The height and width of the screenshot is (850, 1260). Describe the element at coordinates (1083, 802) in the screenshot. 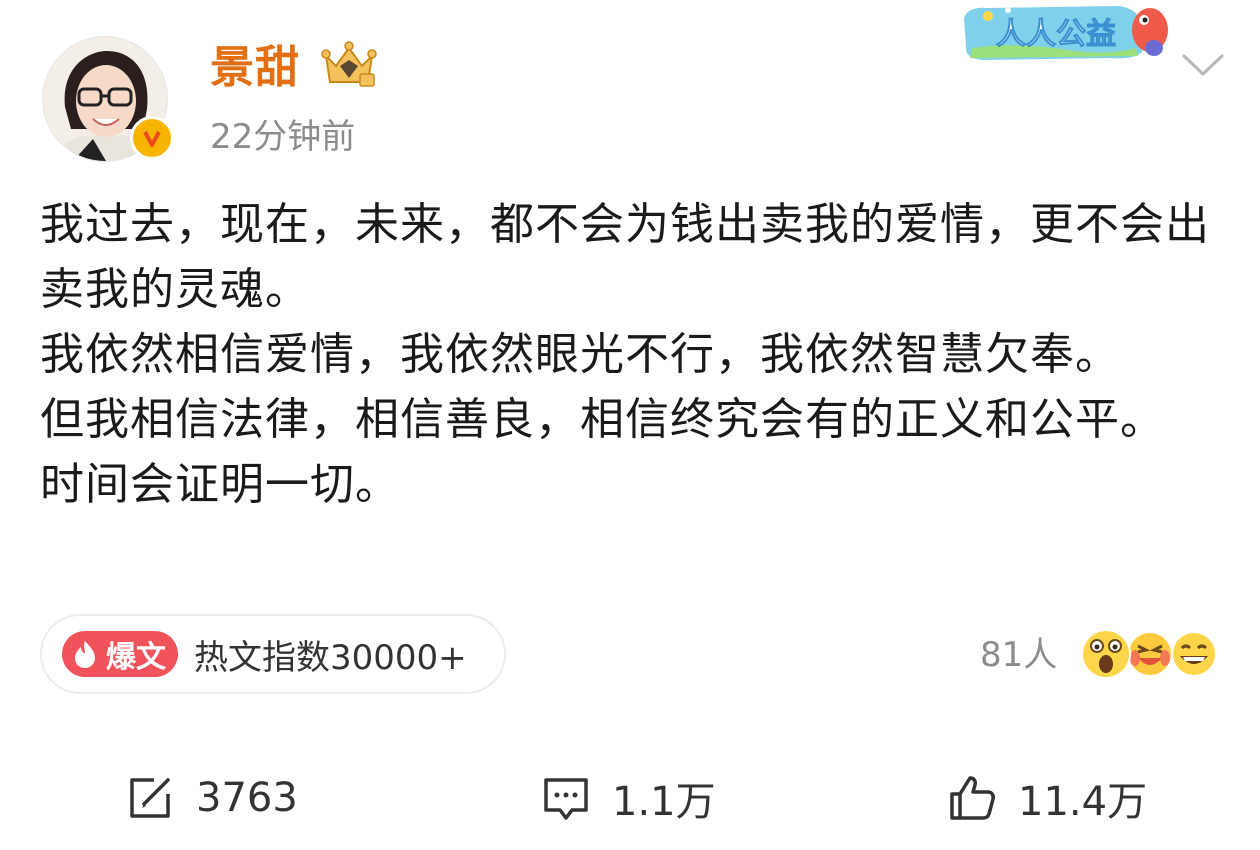

I see `like-count: 11.4万` at that location.